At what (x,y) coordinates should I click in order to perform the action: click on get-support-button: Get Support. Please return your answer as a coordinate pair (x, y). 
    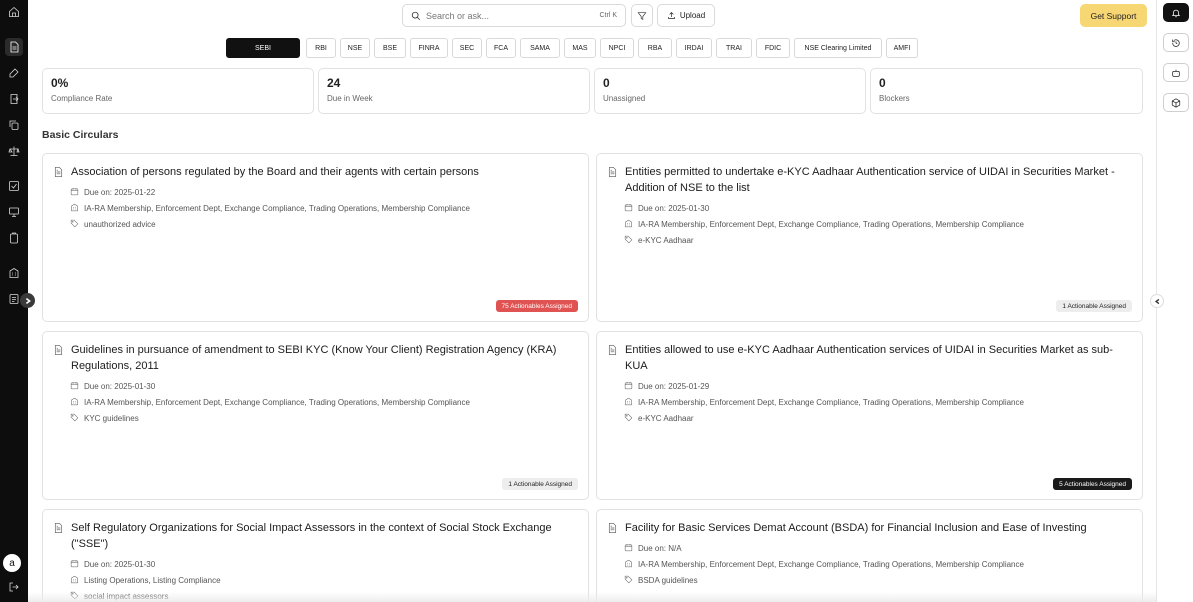
    Looking at the image, I should click on (1113, 15).